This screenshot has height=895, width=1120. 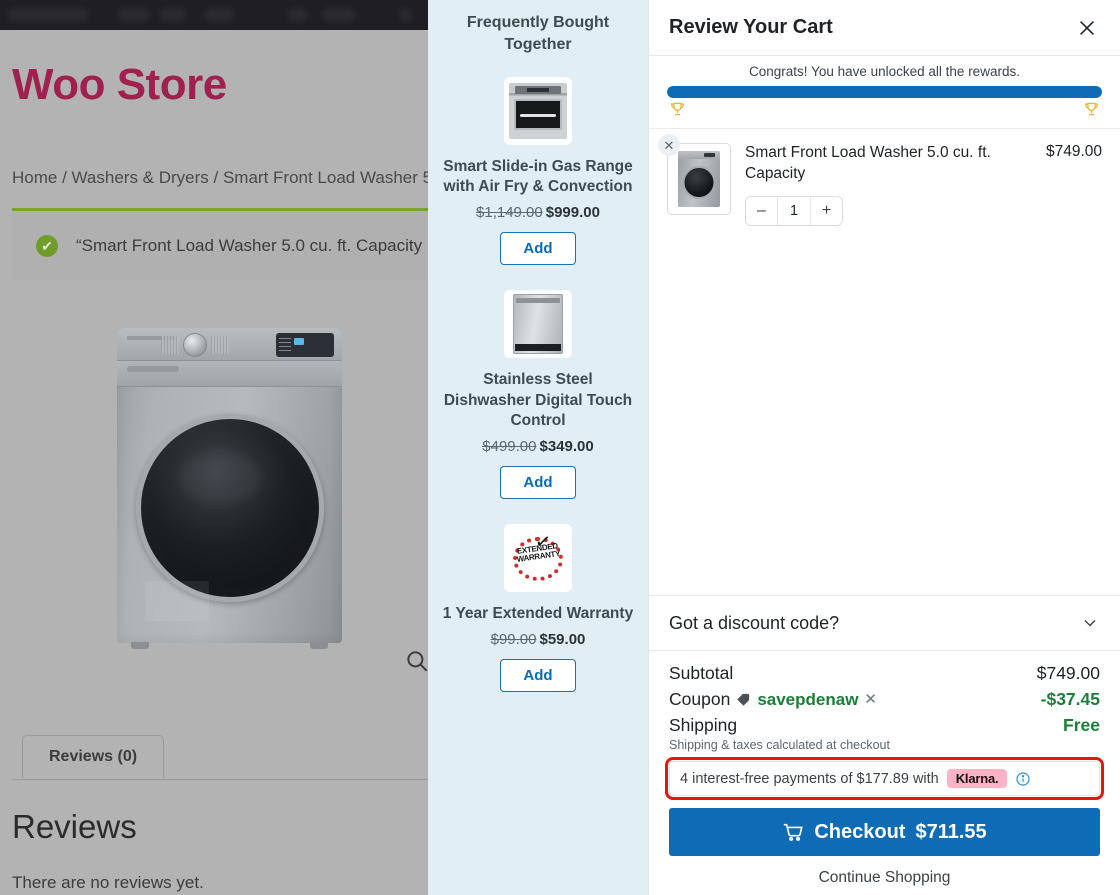 I want to click on rewards-progress-track, so click(x=884, y=92).